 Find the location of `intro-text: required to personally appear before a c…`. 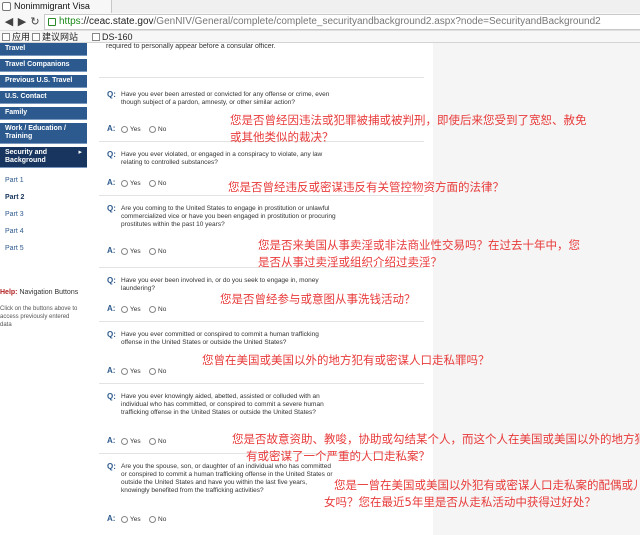

intro-text: required to personally appear before a c… is located at coordinates (191, 46).